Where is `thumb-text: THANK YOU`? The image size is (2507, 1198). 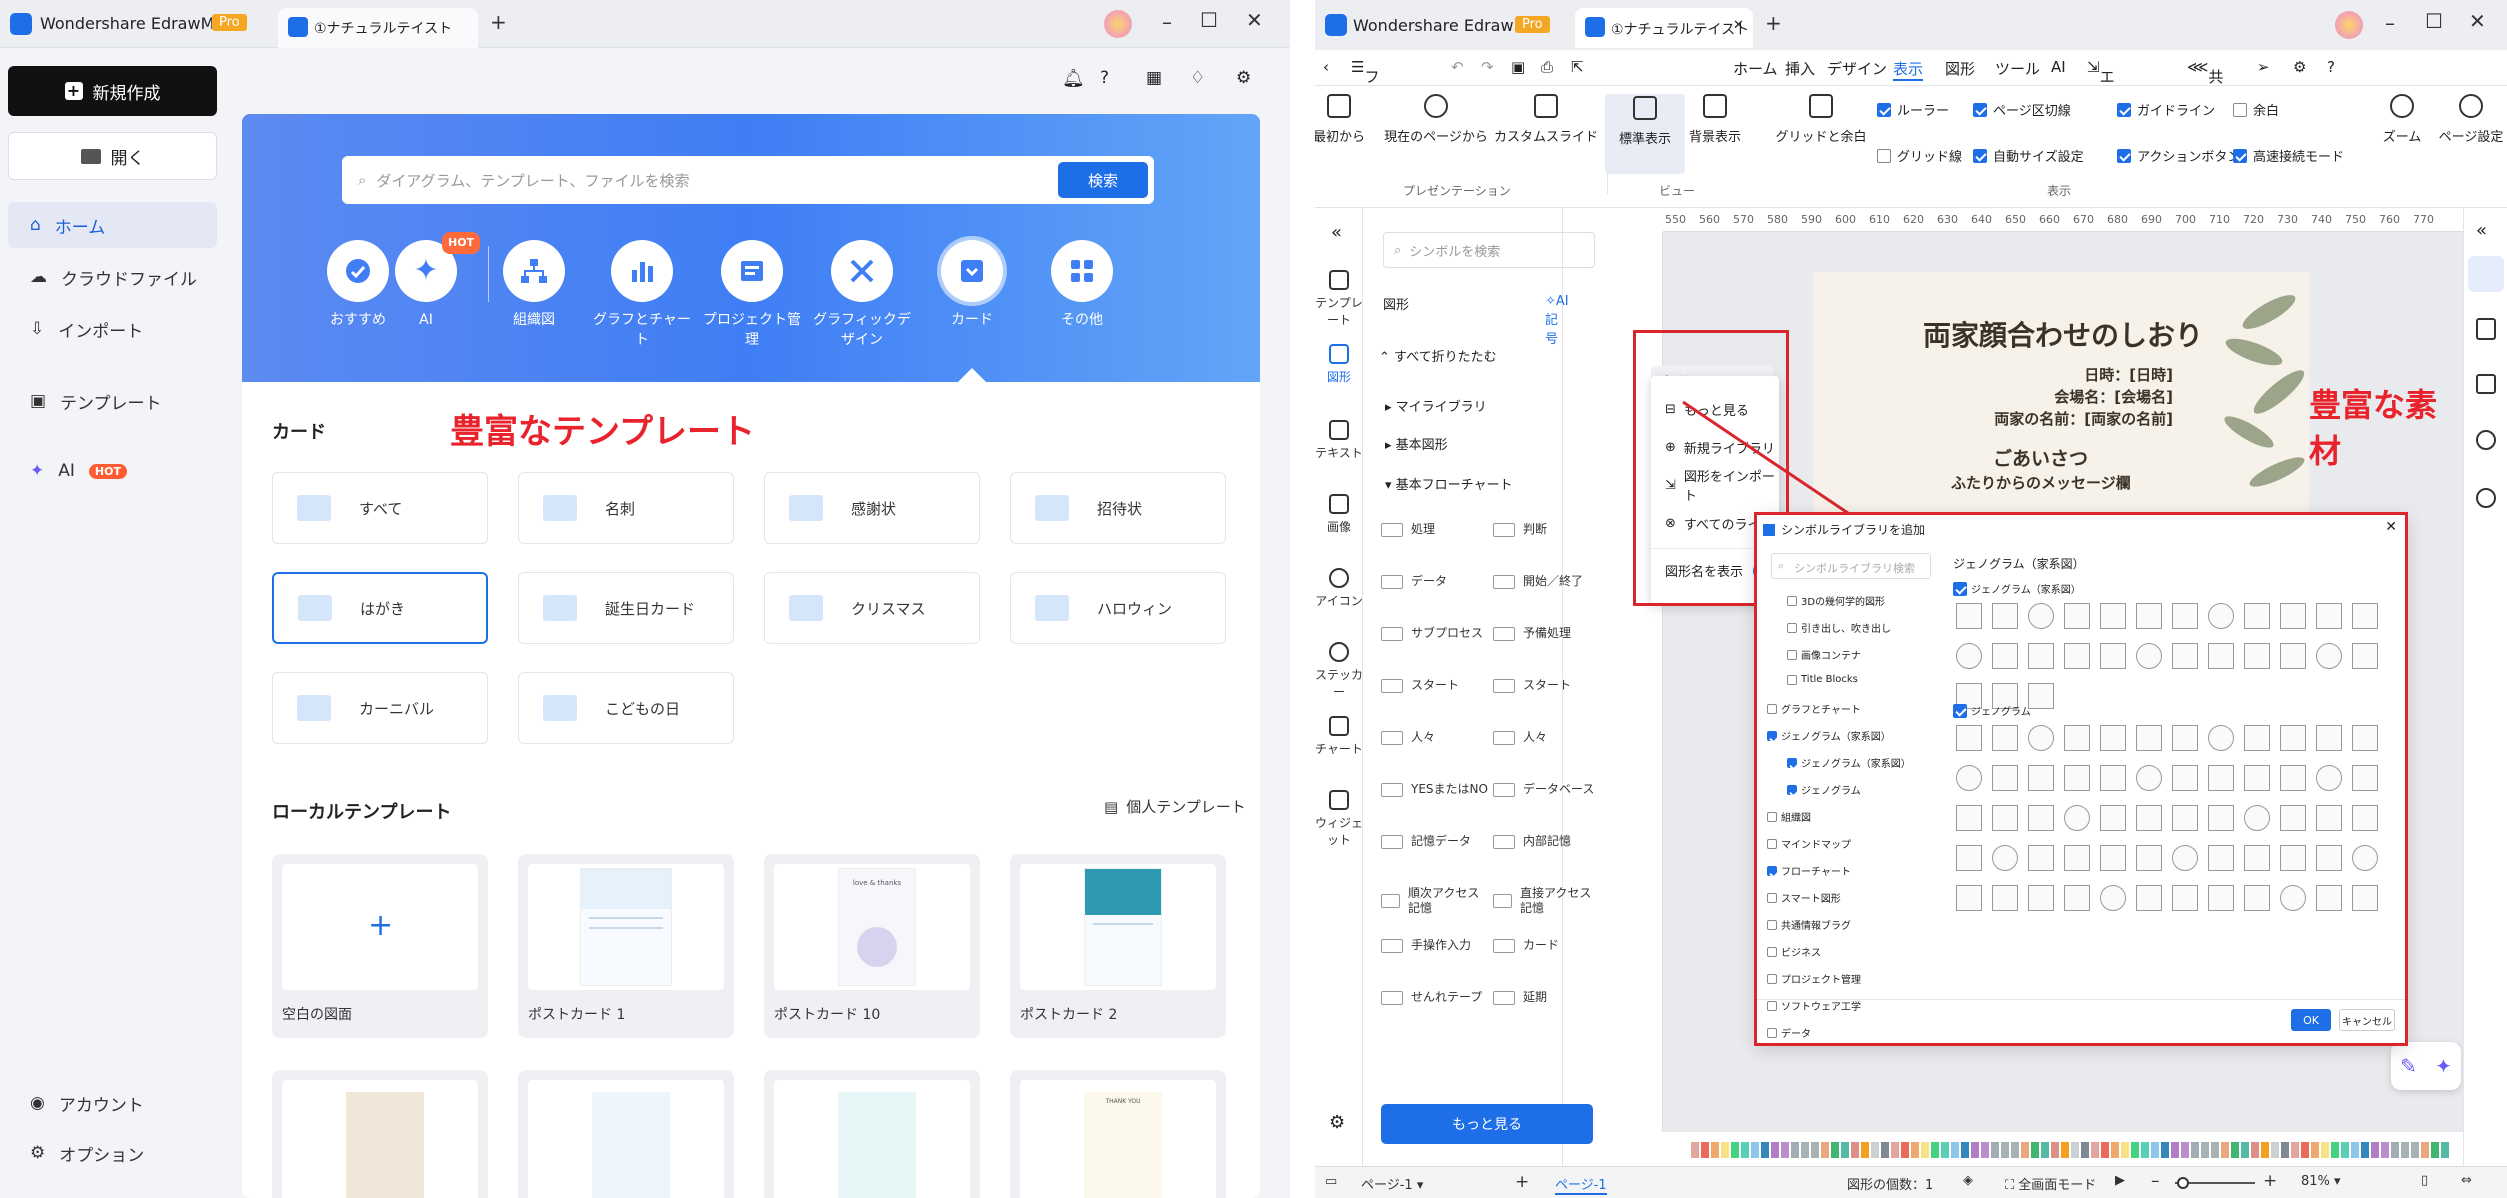 thumb-text: THANK YOU is located at coordinates (1123, 1101).